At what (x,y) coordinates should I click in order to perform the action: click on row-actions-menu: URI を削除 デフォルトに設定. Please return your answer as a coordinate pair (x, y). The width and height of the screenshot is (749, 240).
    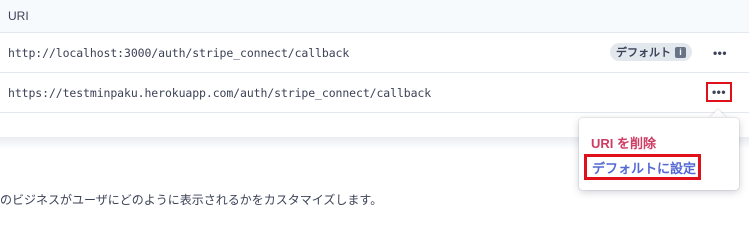
    Looking at the image, I should click on (659, 154).